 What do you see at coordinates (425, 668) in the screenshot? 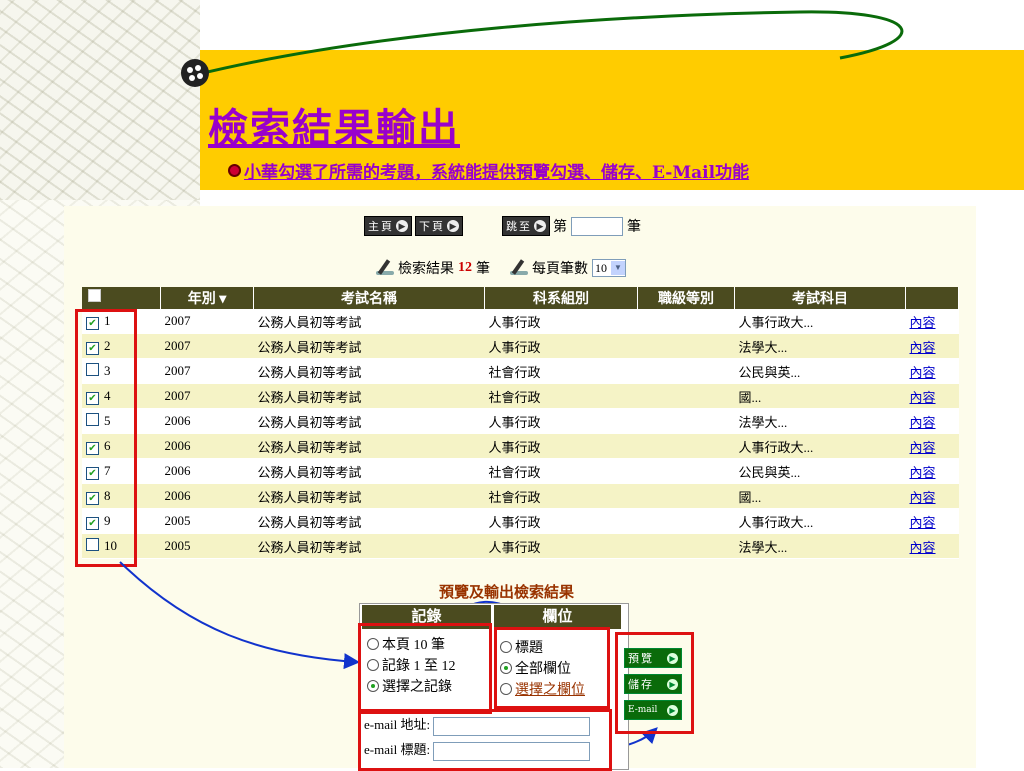
I see `records-highlight-box` at bounding box center [425, 668].